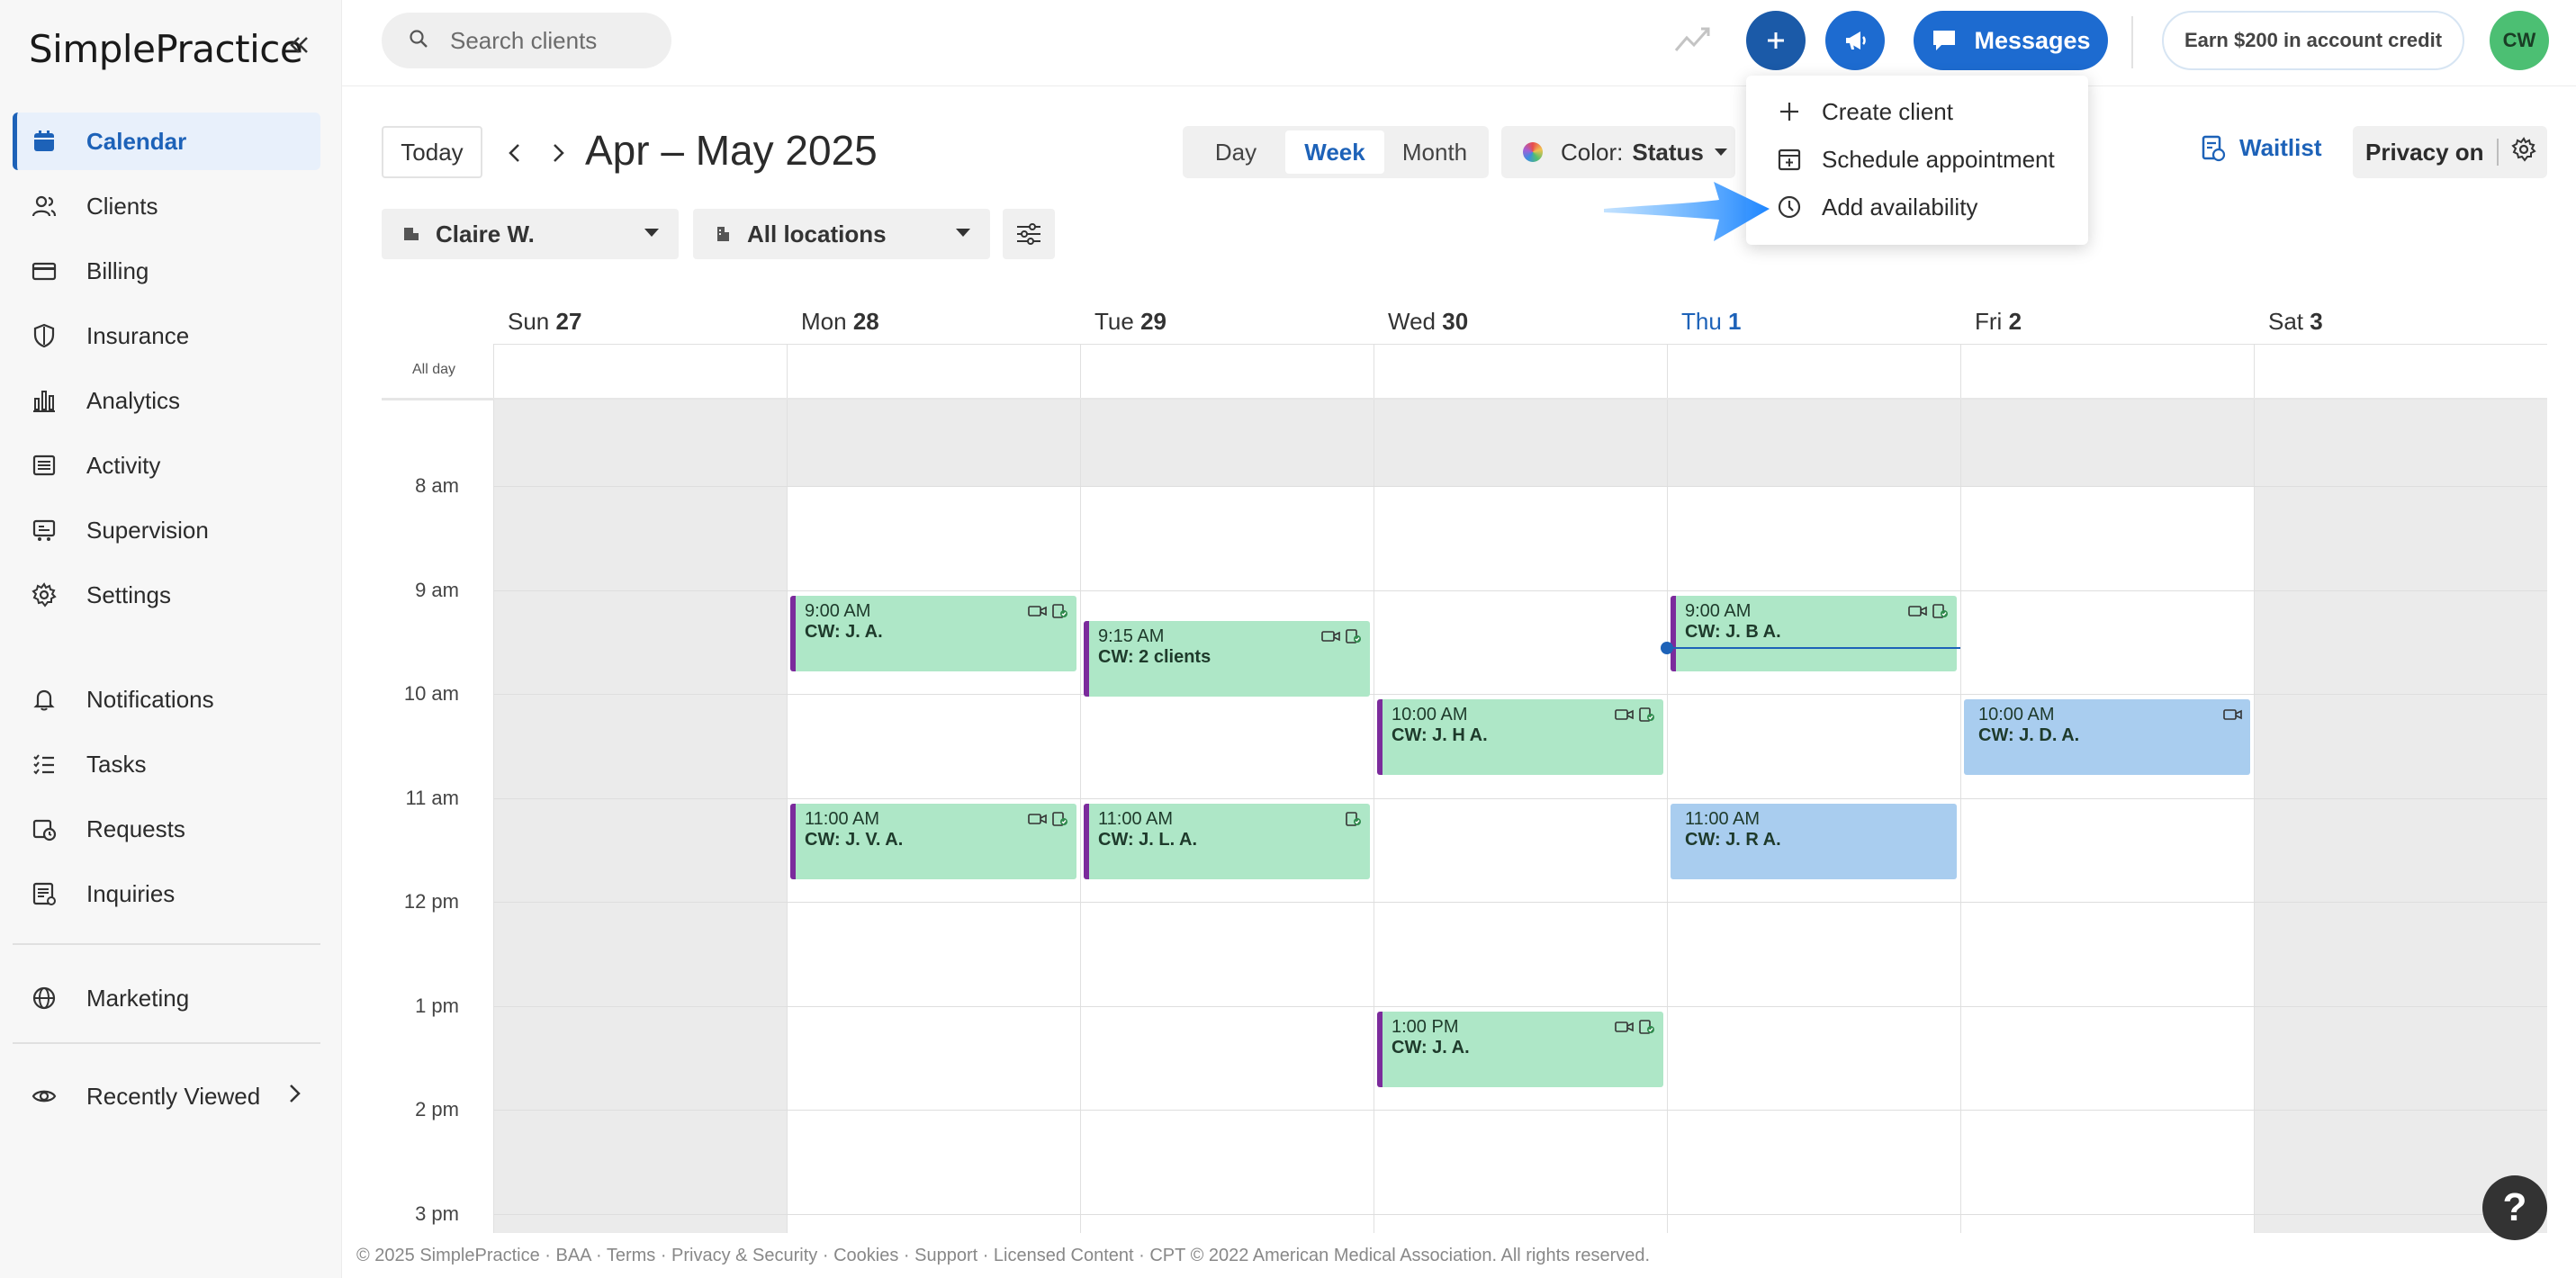 The height and width of the screenshot is (1278, 2576). I want to click on hour-label: 2 pm, so click(437, 1109).